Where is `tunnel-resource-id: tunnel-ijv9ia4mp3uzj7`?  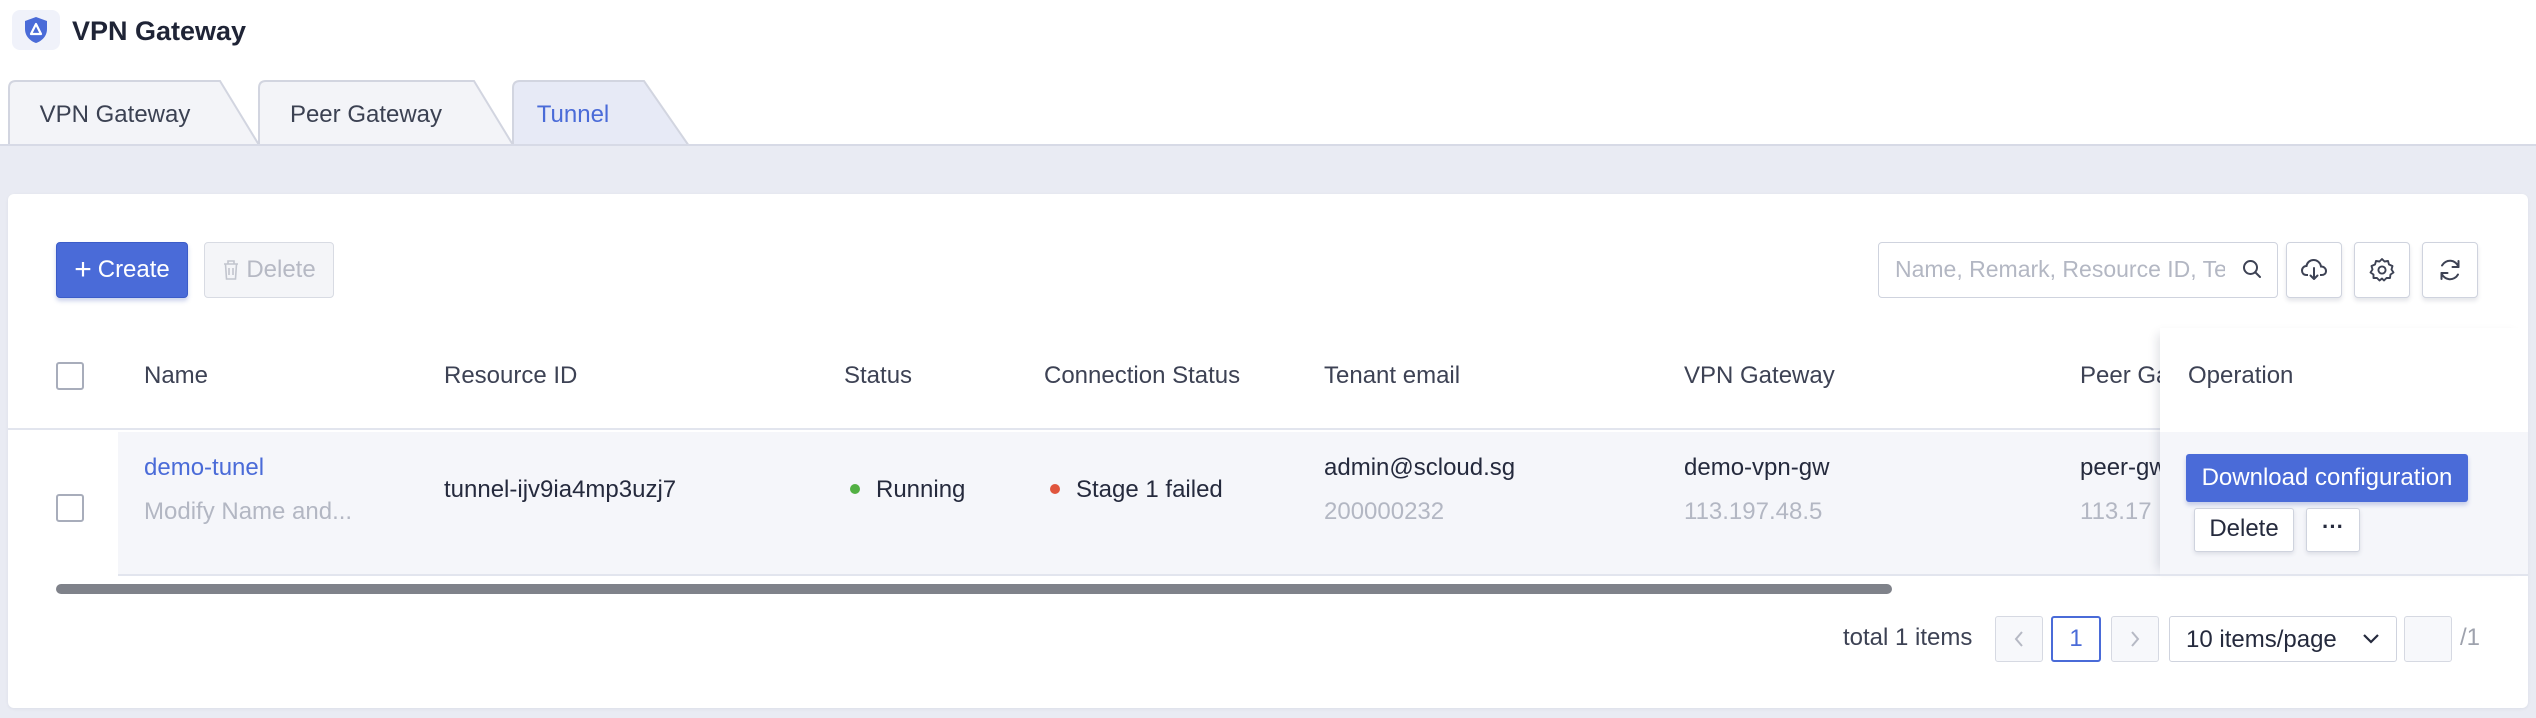
tunnel-resource-id: tunnel-ijv9ia4mp3uzj7 is located at coordinates (560, 489).